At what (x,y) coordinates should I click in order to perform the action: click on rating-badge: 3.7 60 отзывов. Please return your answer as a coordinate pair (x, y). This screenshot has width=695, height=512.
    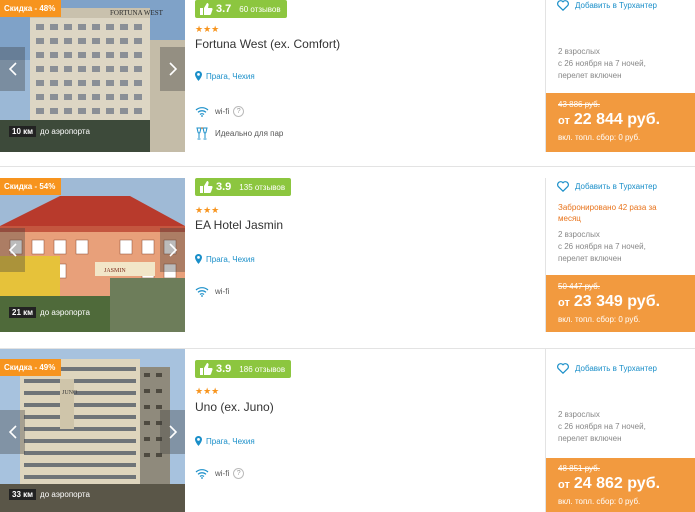
    Looking at the image, I should click on (241, 9).